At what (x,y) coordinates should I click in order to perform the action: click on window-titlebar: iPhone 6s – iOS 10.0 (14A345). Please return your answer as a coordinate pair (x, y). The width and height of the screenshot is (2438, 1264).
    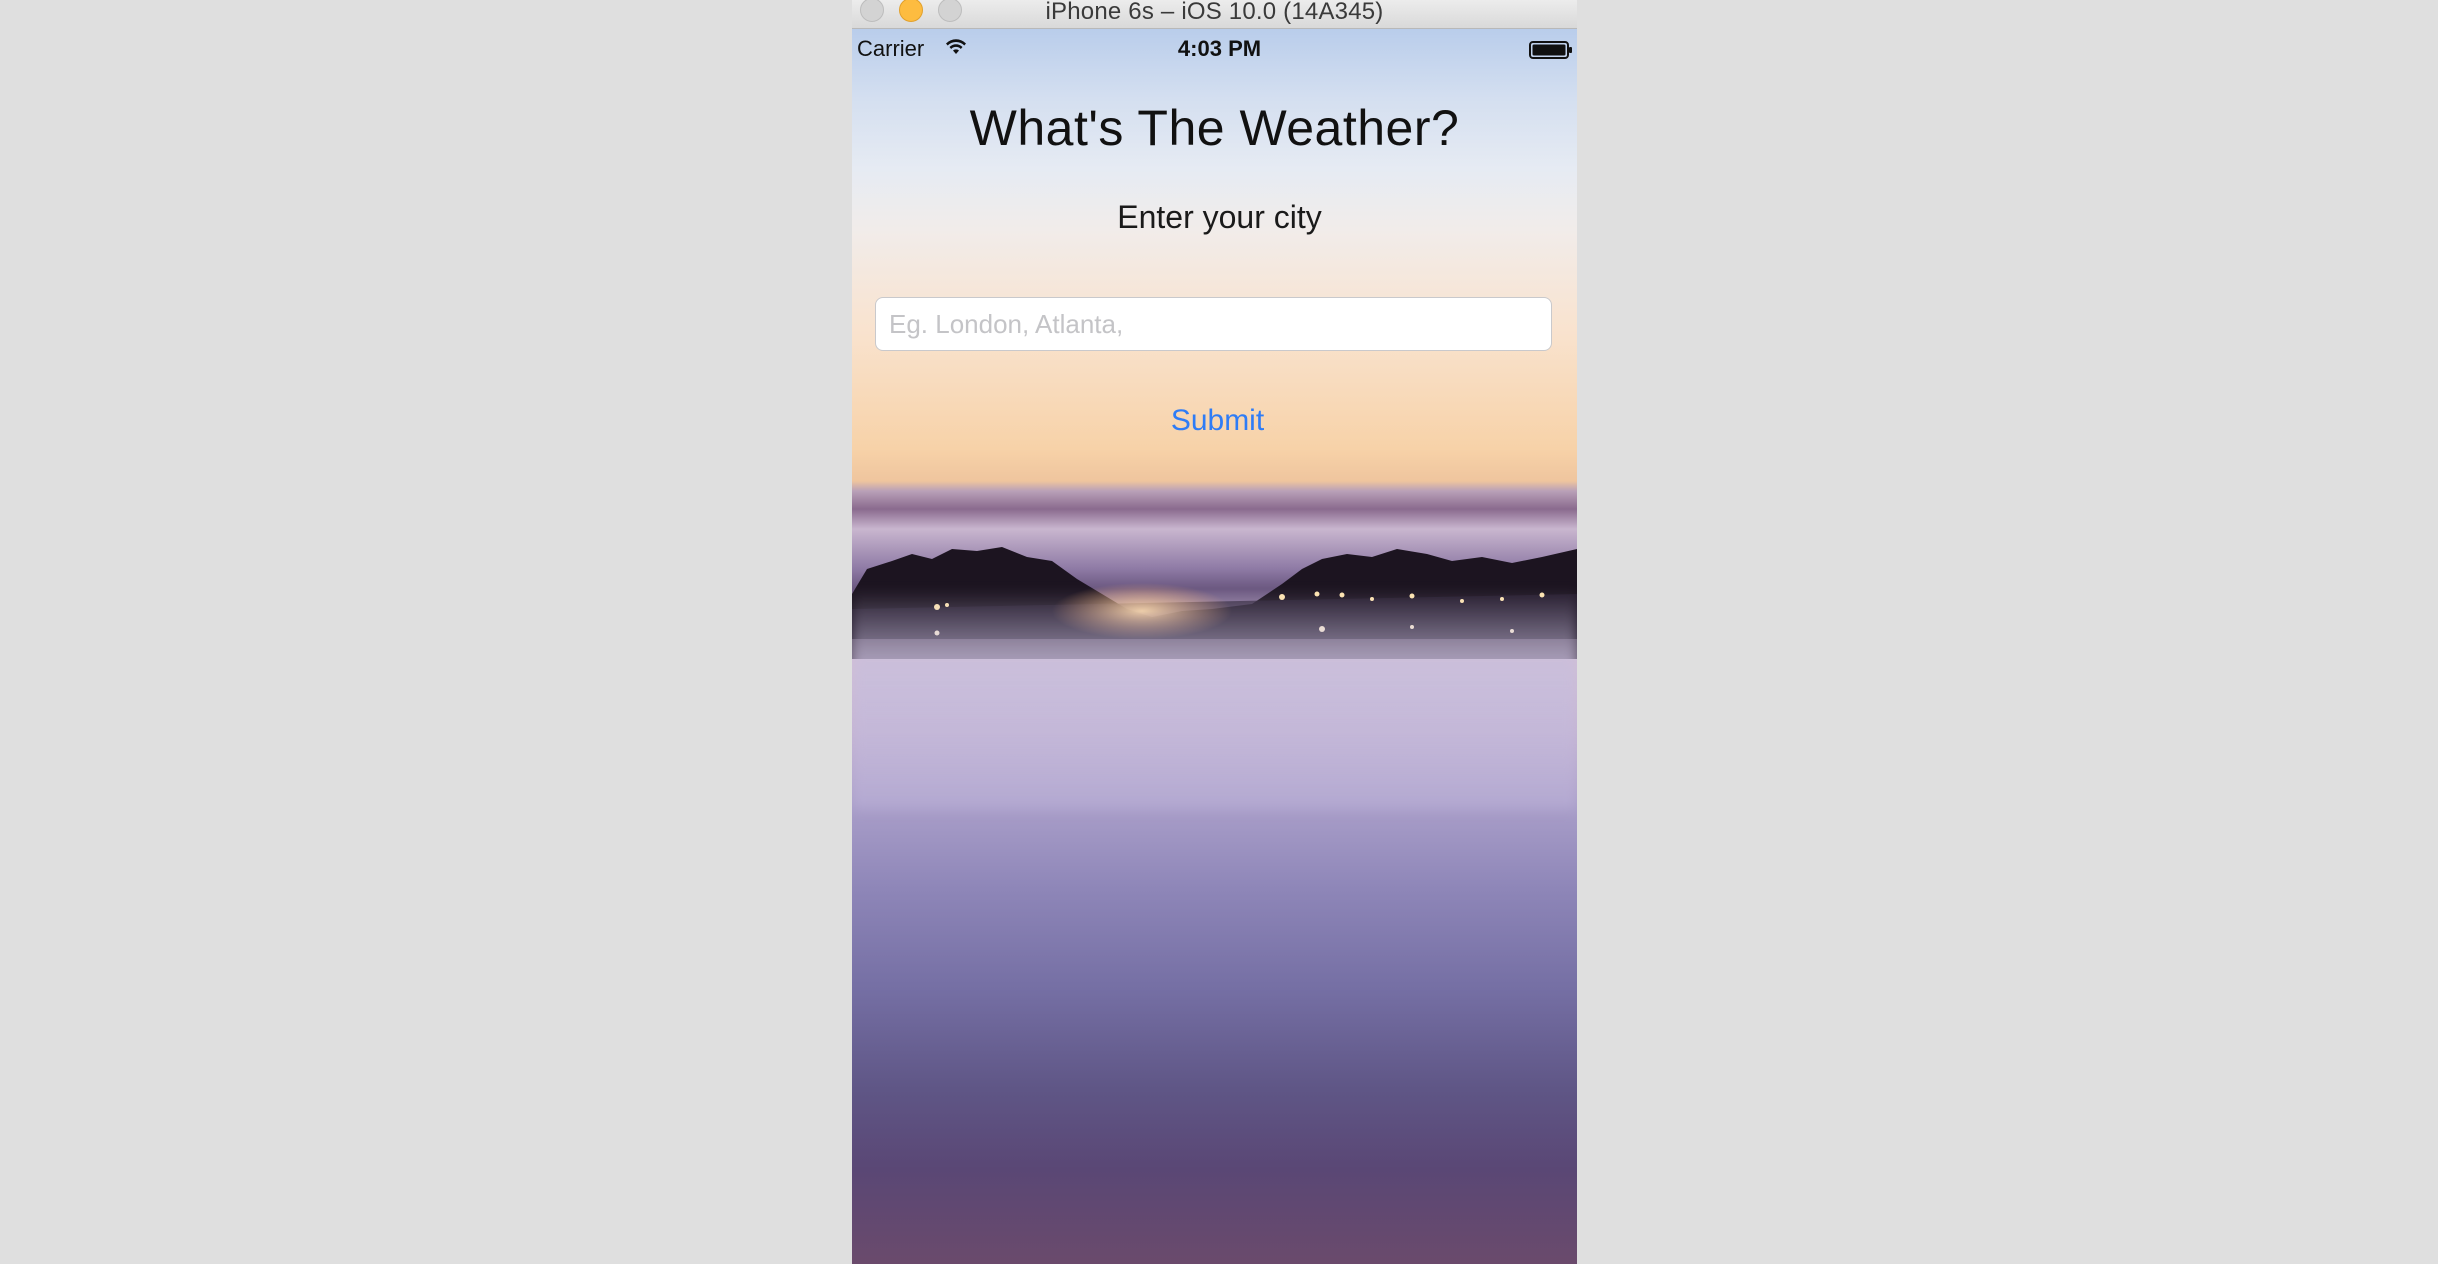
    Looking at the image, I should click on (1214, 14).